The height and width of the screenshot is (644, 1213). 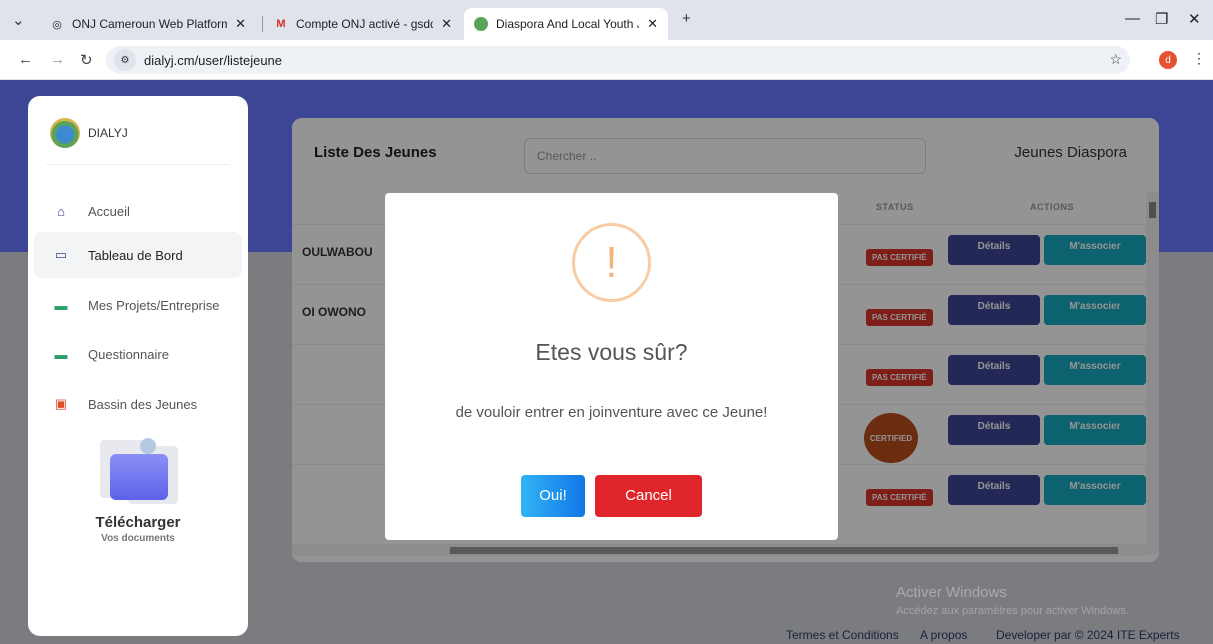 What do you see at coordinates (108, 133) in the screenshot?
I see `brand-name: DIALYJ` at bounding box center [108, 133].